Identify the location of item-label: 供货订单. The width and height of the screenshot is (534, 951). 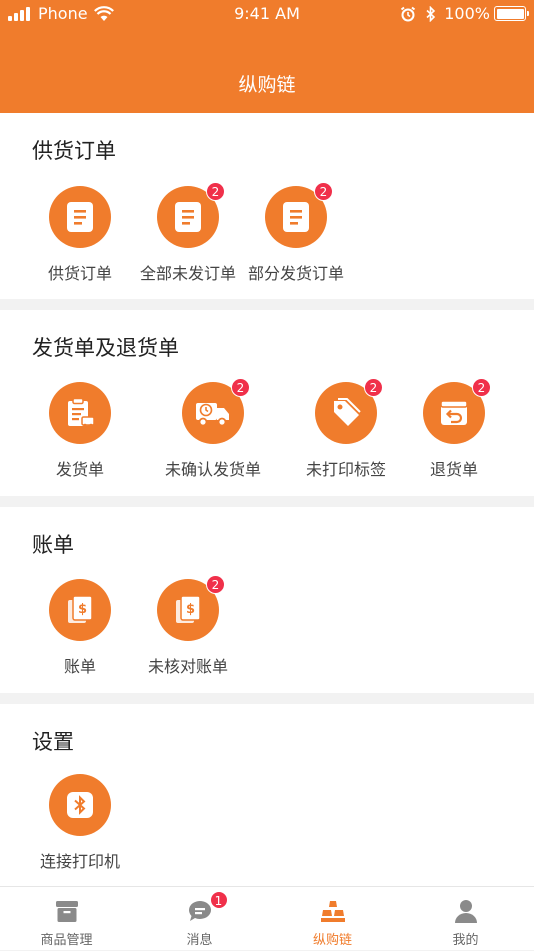
(79, 273).